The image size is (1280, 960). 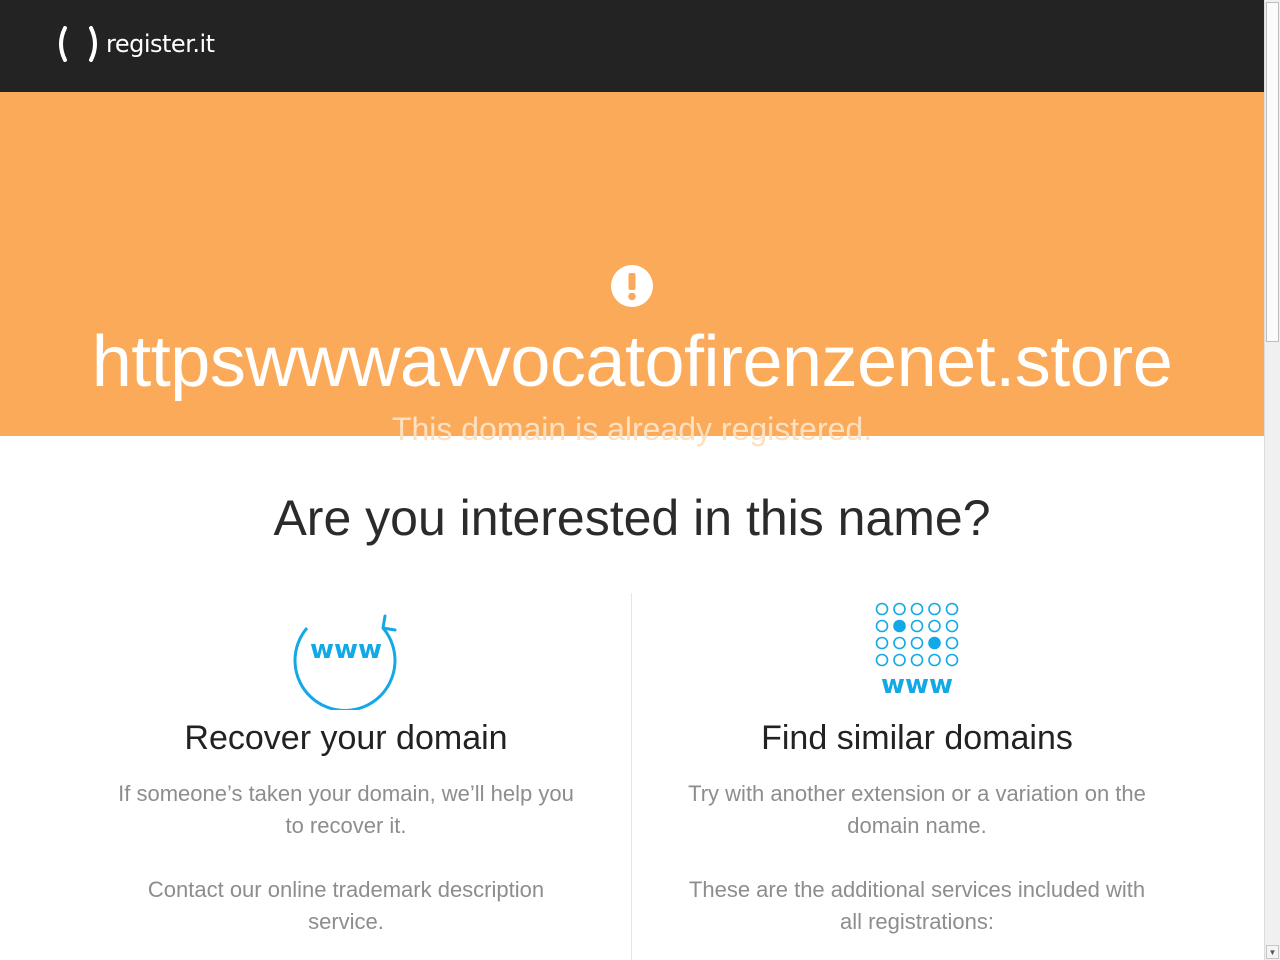 I want to click on top-bar: register.it, so click(x=632, y=46).